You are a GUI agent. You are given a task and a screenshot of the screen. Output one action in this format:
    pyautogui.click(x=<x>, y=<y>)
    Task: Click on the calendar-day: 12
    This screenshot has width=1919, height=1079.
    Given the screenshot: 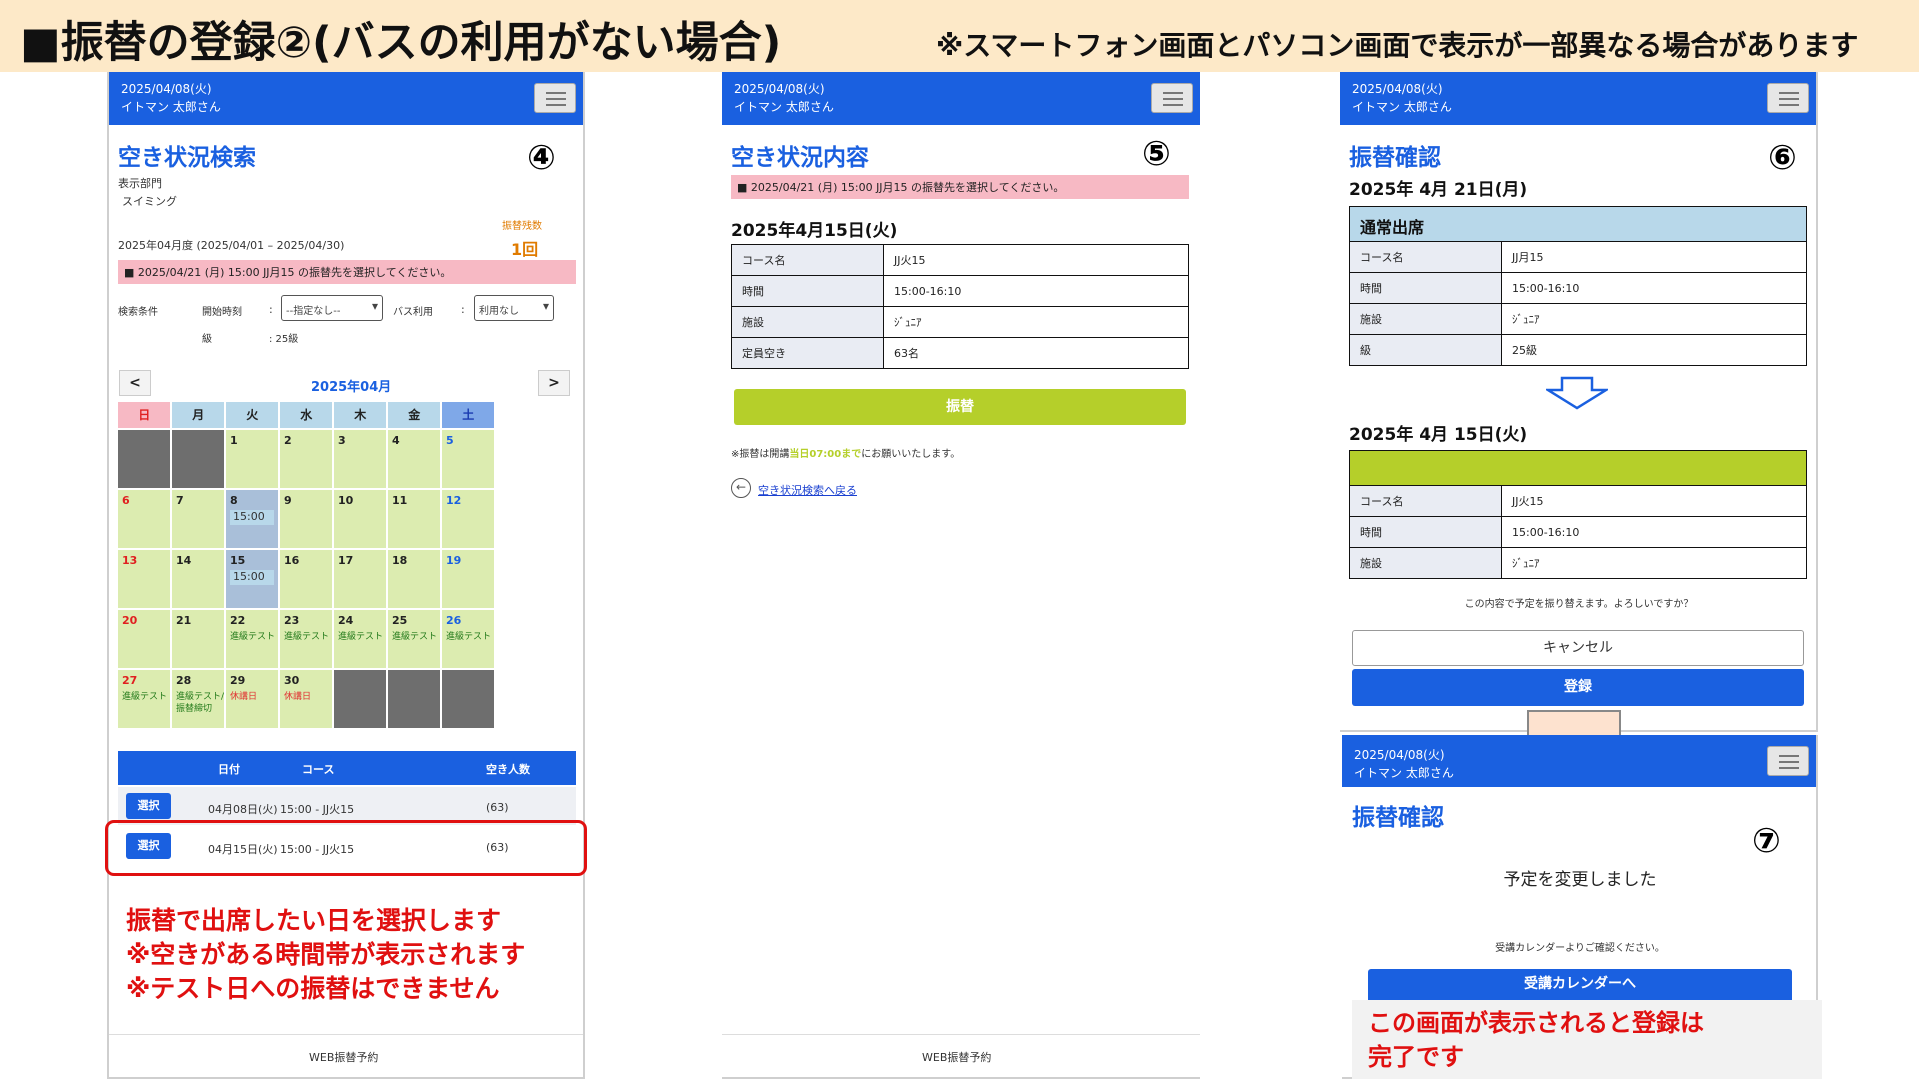 What is the action you would take?
    pyautogui.click(x=468, y=519)
    